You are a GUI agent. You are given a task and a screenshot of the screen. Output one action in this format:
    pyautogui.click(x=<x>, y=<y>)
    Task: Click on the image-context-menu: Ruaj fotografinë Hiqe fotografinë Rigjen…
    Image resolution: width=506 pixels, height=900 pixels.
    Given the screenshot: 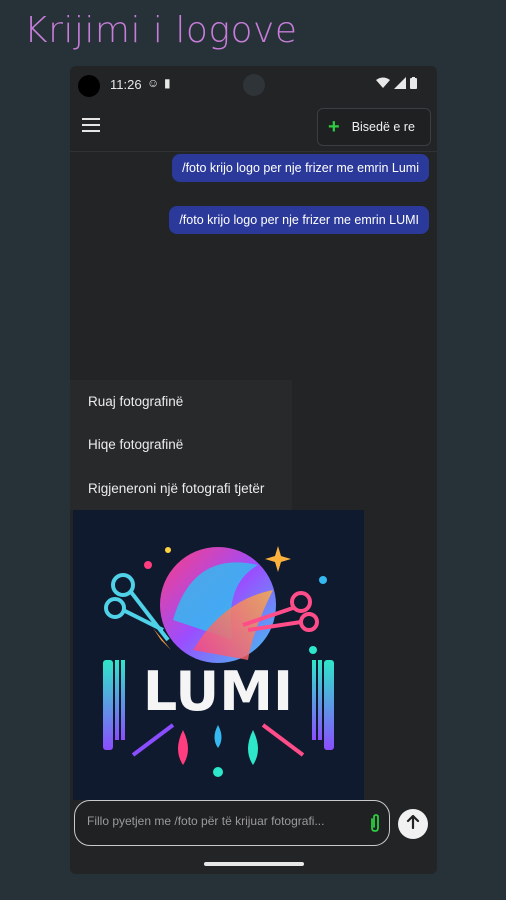 What is the action you would take?
    pyautogui.click(x=181, y=445)
    